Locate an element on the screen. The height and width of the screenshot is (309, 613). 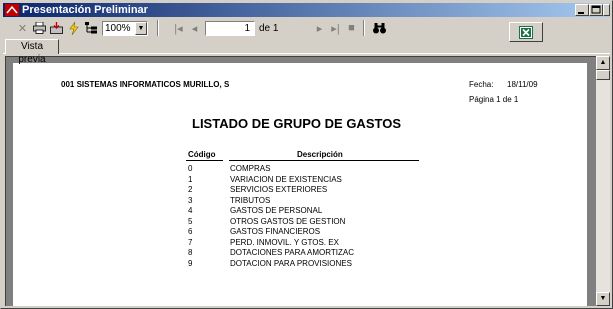
row-code: 4 is located at coordinates (190, 210).